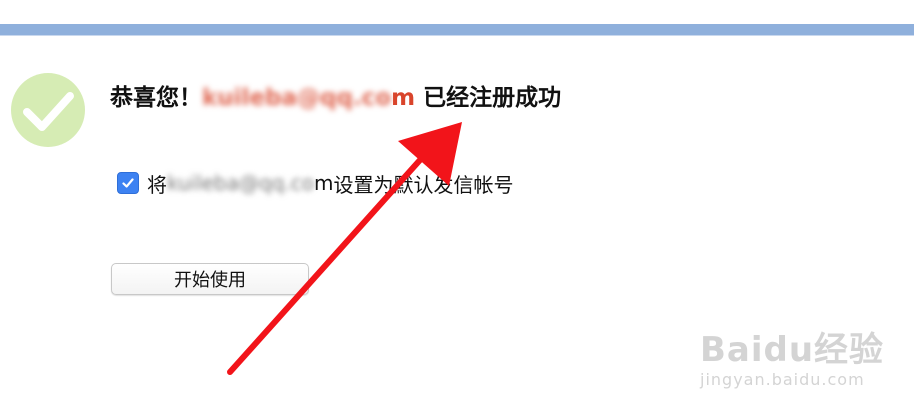 Image resolution: width=914 pixels, height=410 pixels. What do you see at coordinates (156, 98) in the screenshot?
I see `success-prefix: 恭喜您！` at bounding box center [156, 98].